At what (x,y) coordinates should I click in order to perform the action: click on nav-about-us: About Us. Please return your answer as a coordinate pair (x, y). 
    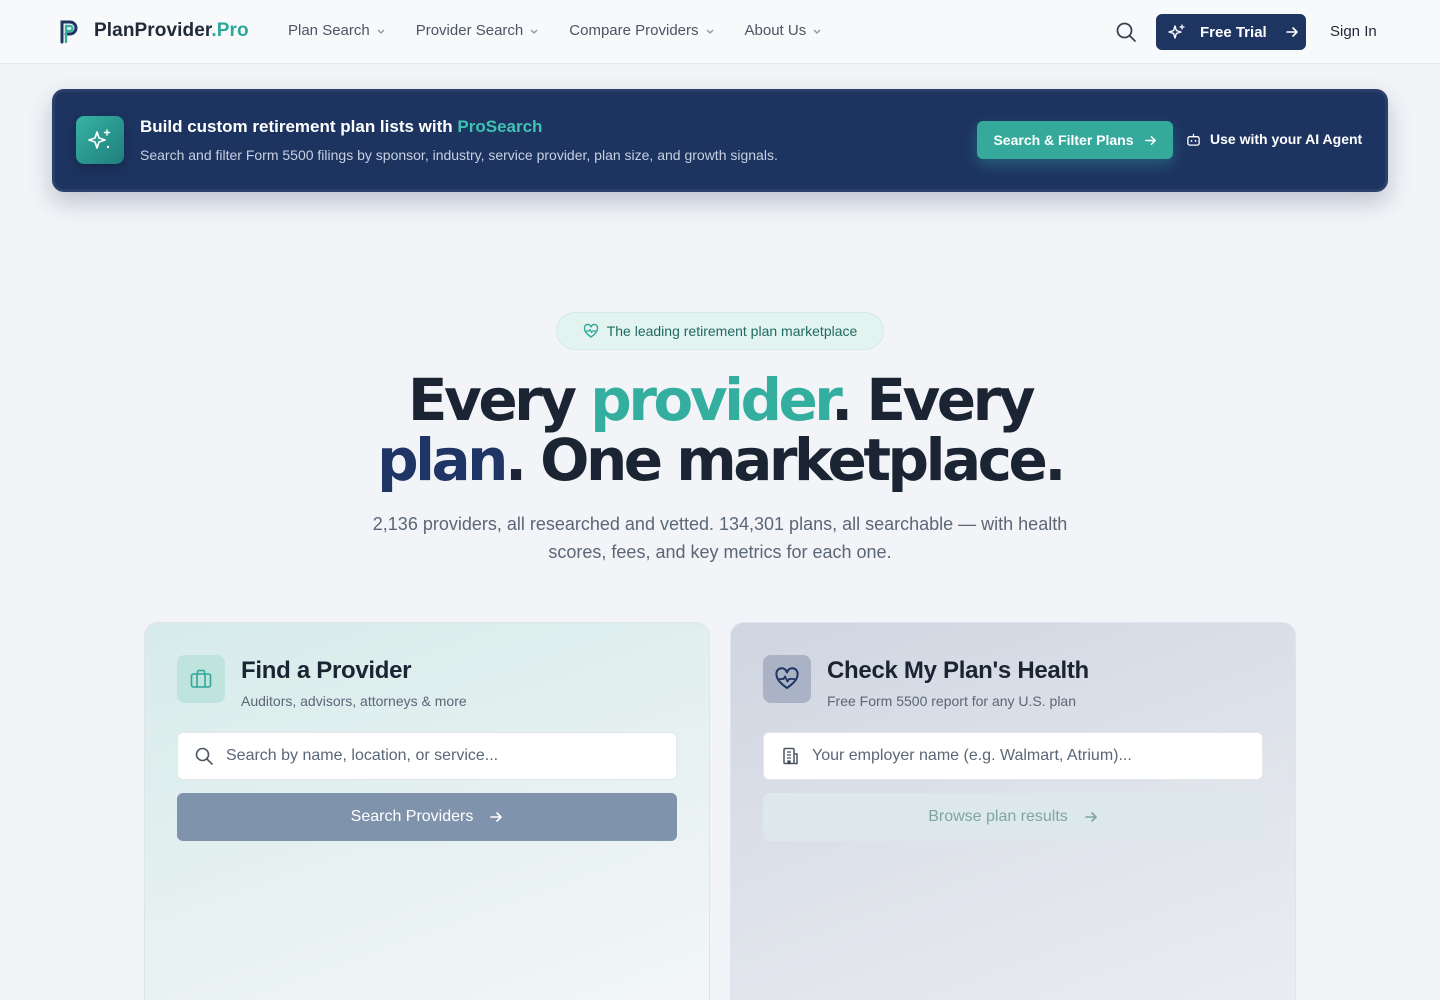
    Looking at the image, I should click on (784, 30).